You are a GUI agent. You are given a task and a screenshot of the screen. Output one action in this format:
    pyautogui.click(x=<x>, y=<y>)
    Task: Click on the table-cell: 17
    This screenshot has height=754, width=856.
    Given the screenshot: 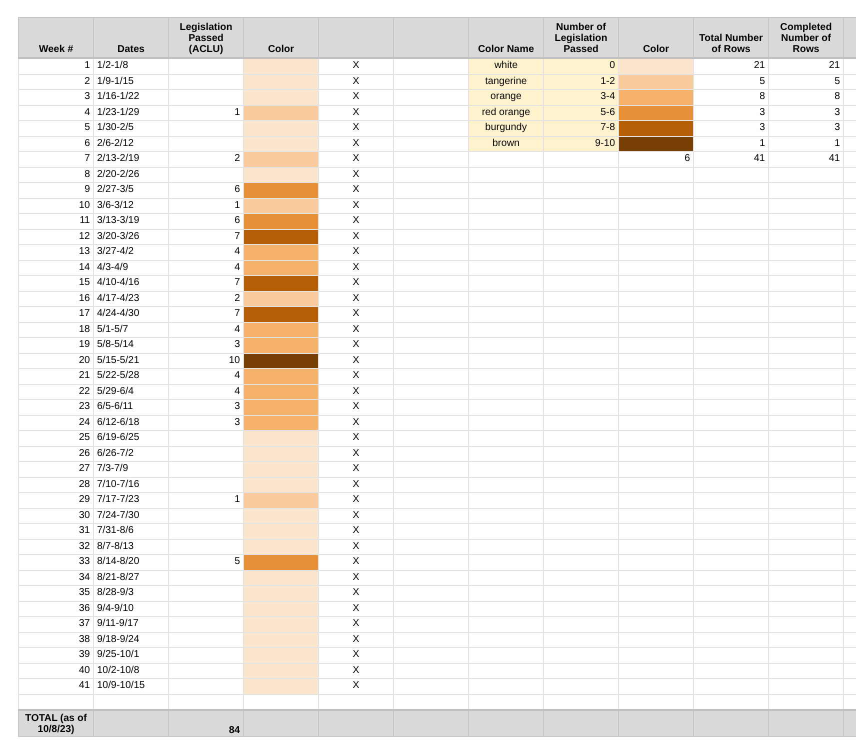 What is the action you would take?
    pyautogui.click(x=56, y=314)
    